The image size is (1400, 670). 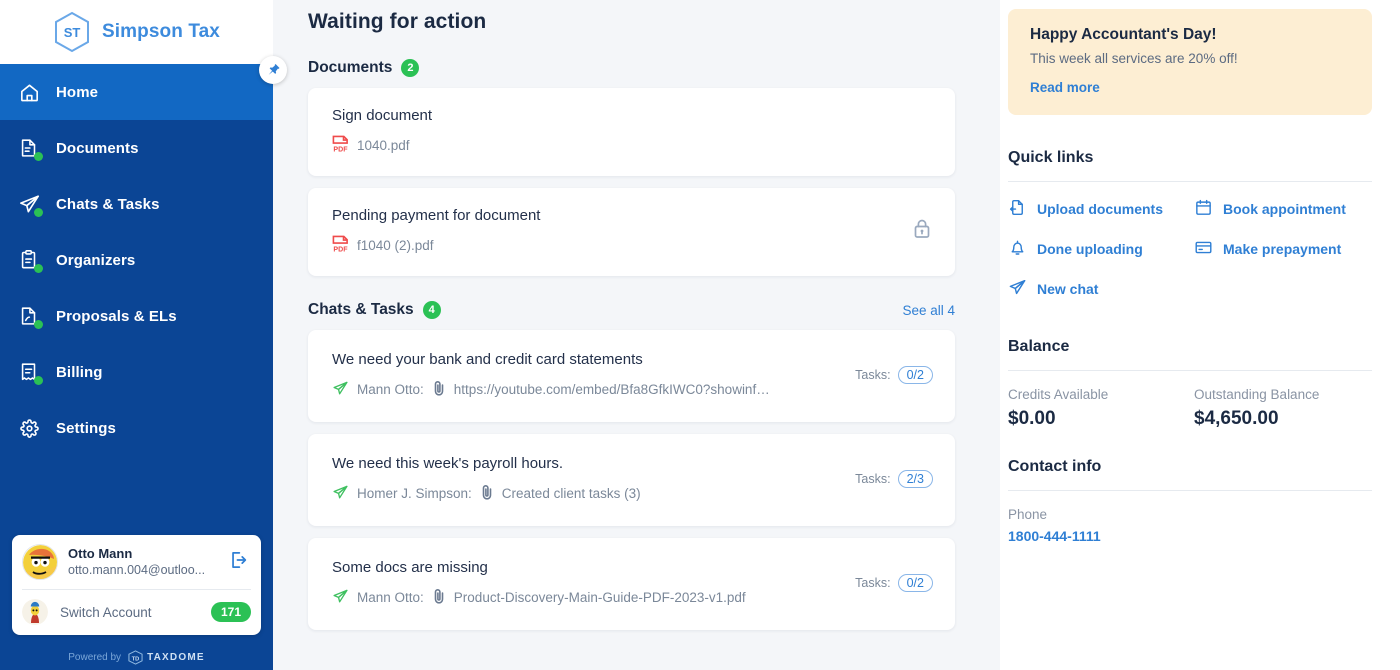 I want to click on gear-icon, so click(x=29, y=428).